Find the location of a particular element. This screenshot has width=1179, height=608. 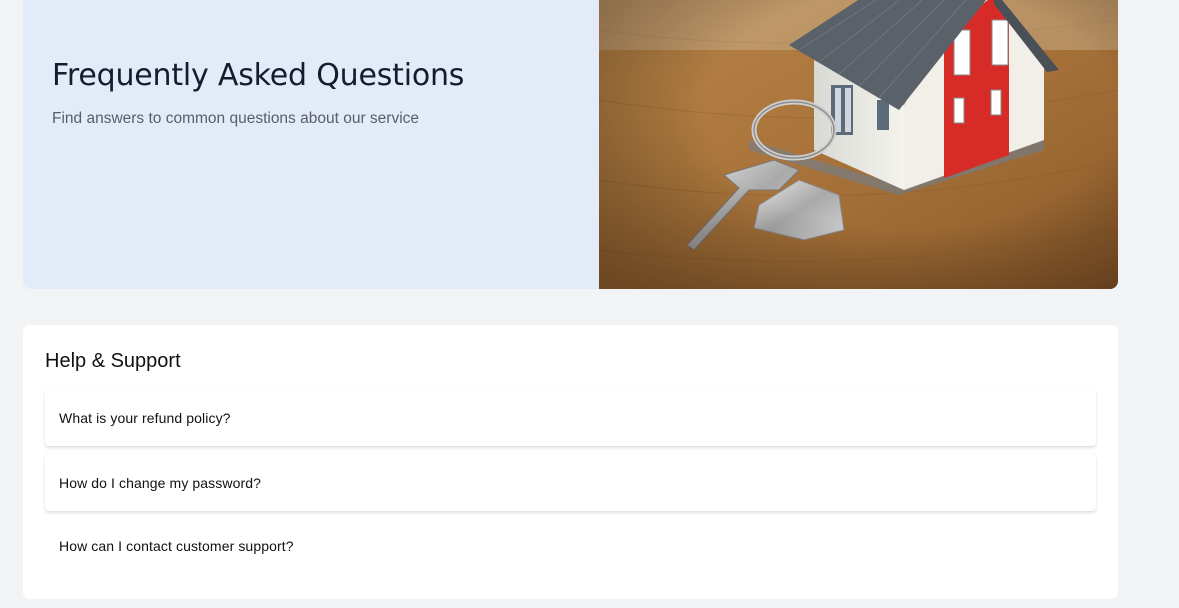

page-title: Frequently Asked Questions is located at coordinates (258, 75).